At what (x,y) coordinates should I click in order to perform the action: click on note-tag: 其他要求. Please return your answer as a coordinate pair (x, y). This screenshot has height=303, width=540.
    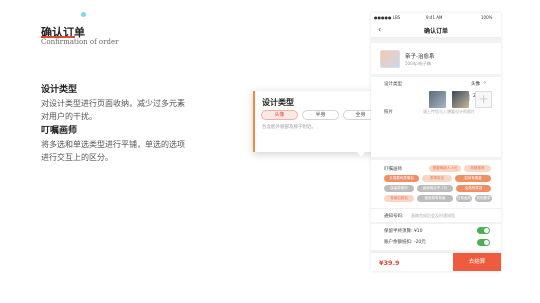
    Looking at the image, I should click on (483, 198).